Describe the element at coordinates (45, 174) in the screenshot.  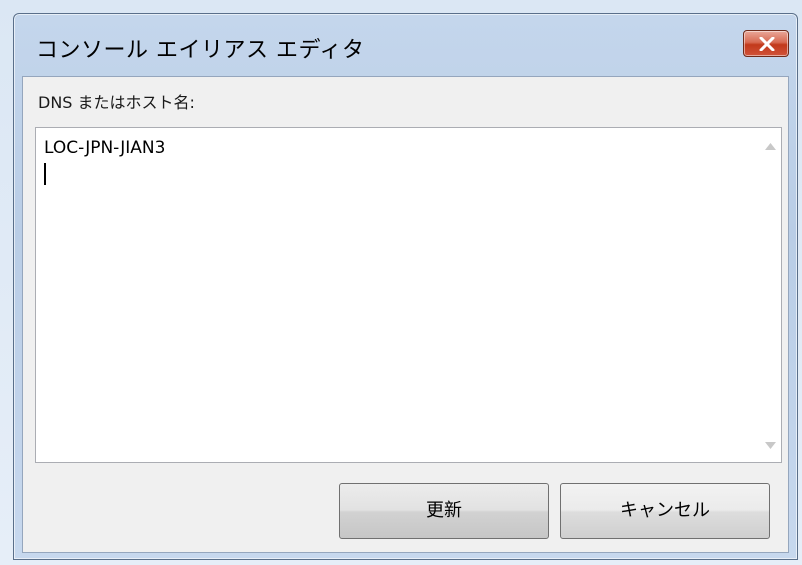
I see `text-caret` at that location.